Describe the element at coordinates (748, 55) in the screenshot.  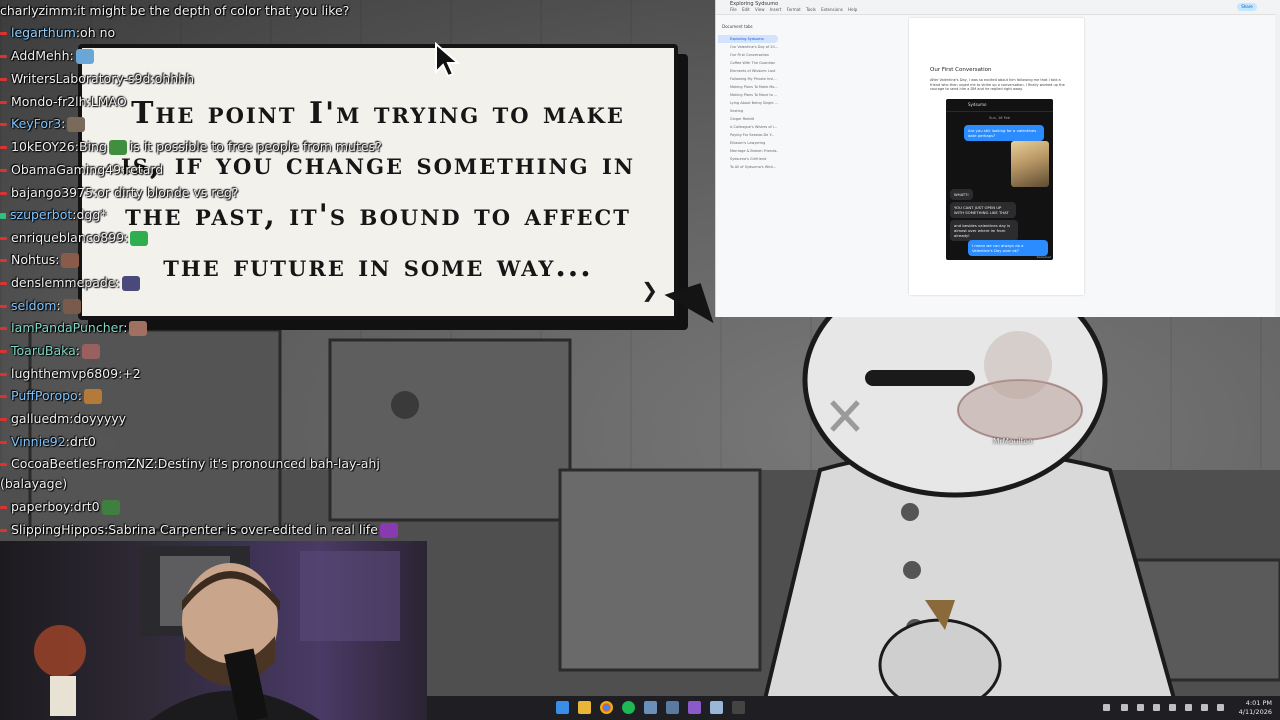
I see `outline-item: Our First Conversation` at that location.